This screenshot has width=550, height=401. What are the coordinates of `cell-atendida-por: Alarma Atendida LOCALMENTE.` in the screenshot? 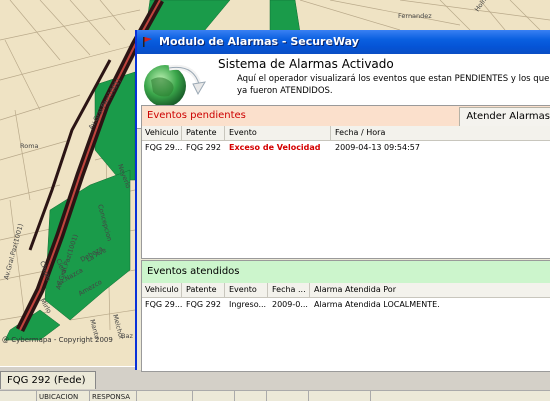 It's located at (377, 304).